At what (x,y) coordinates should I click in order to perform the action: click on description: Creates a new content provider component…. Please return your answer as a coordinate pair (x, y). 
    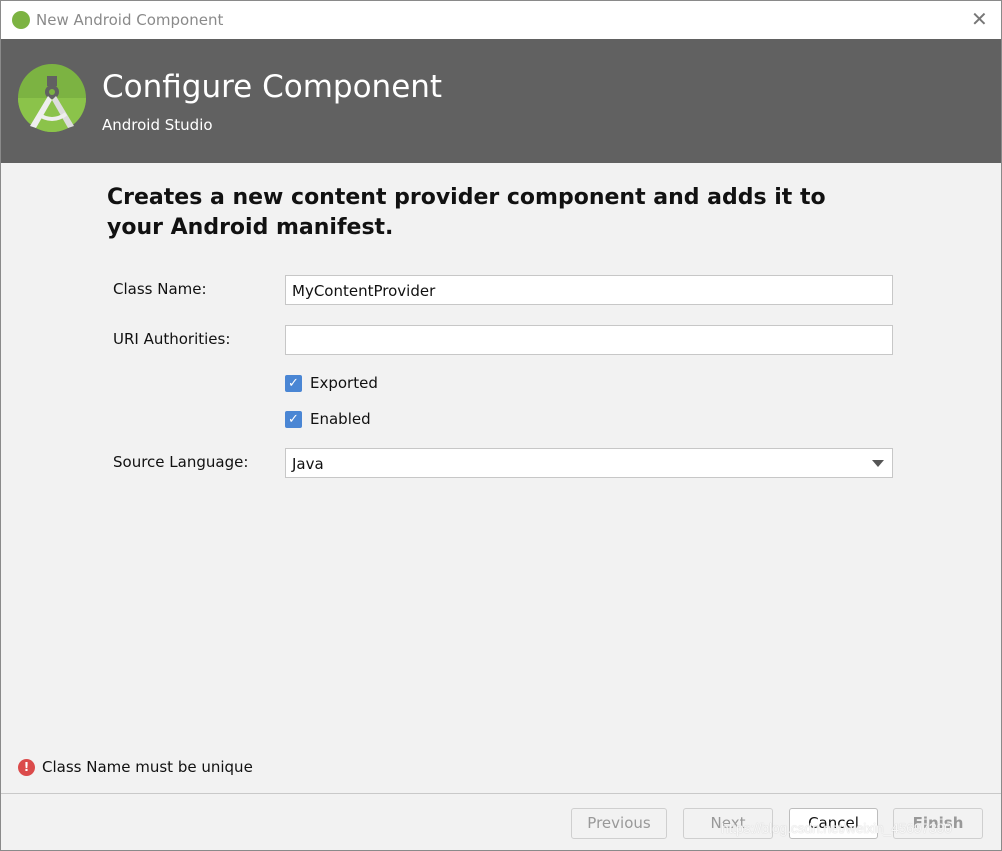
    Looking at the image, I should click on (466, 212).